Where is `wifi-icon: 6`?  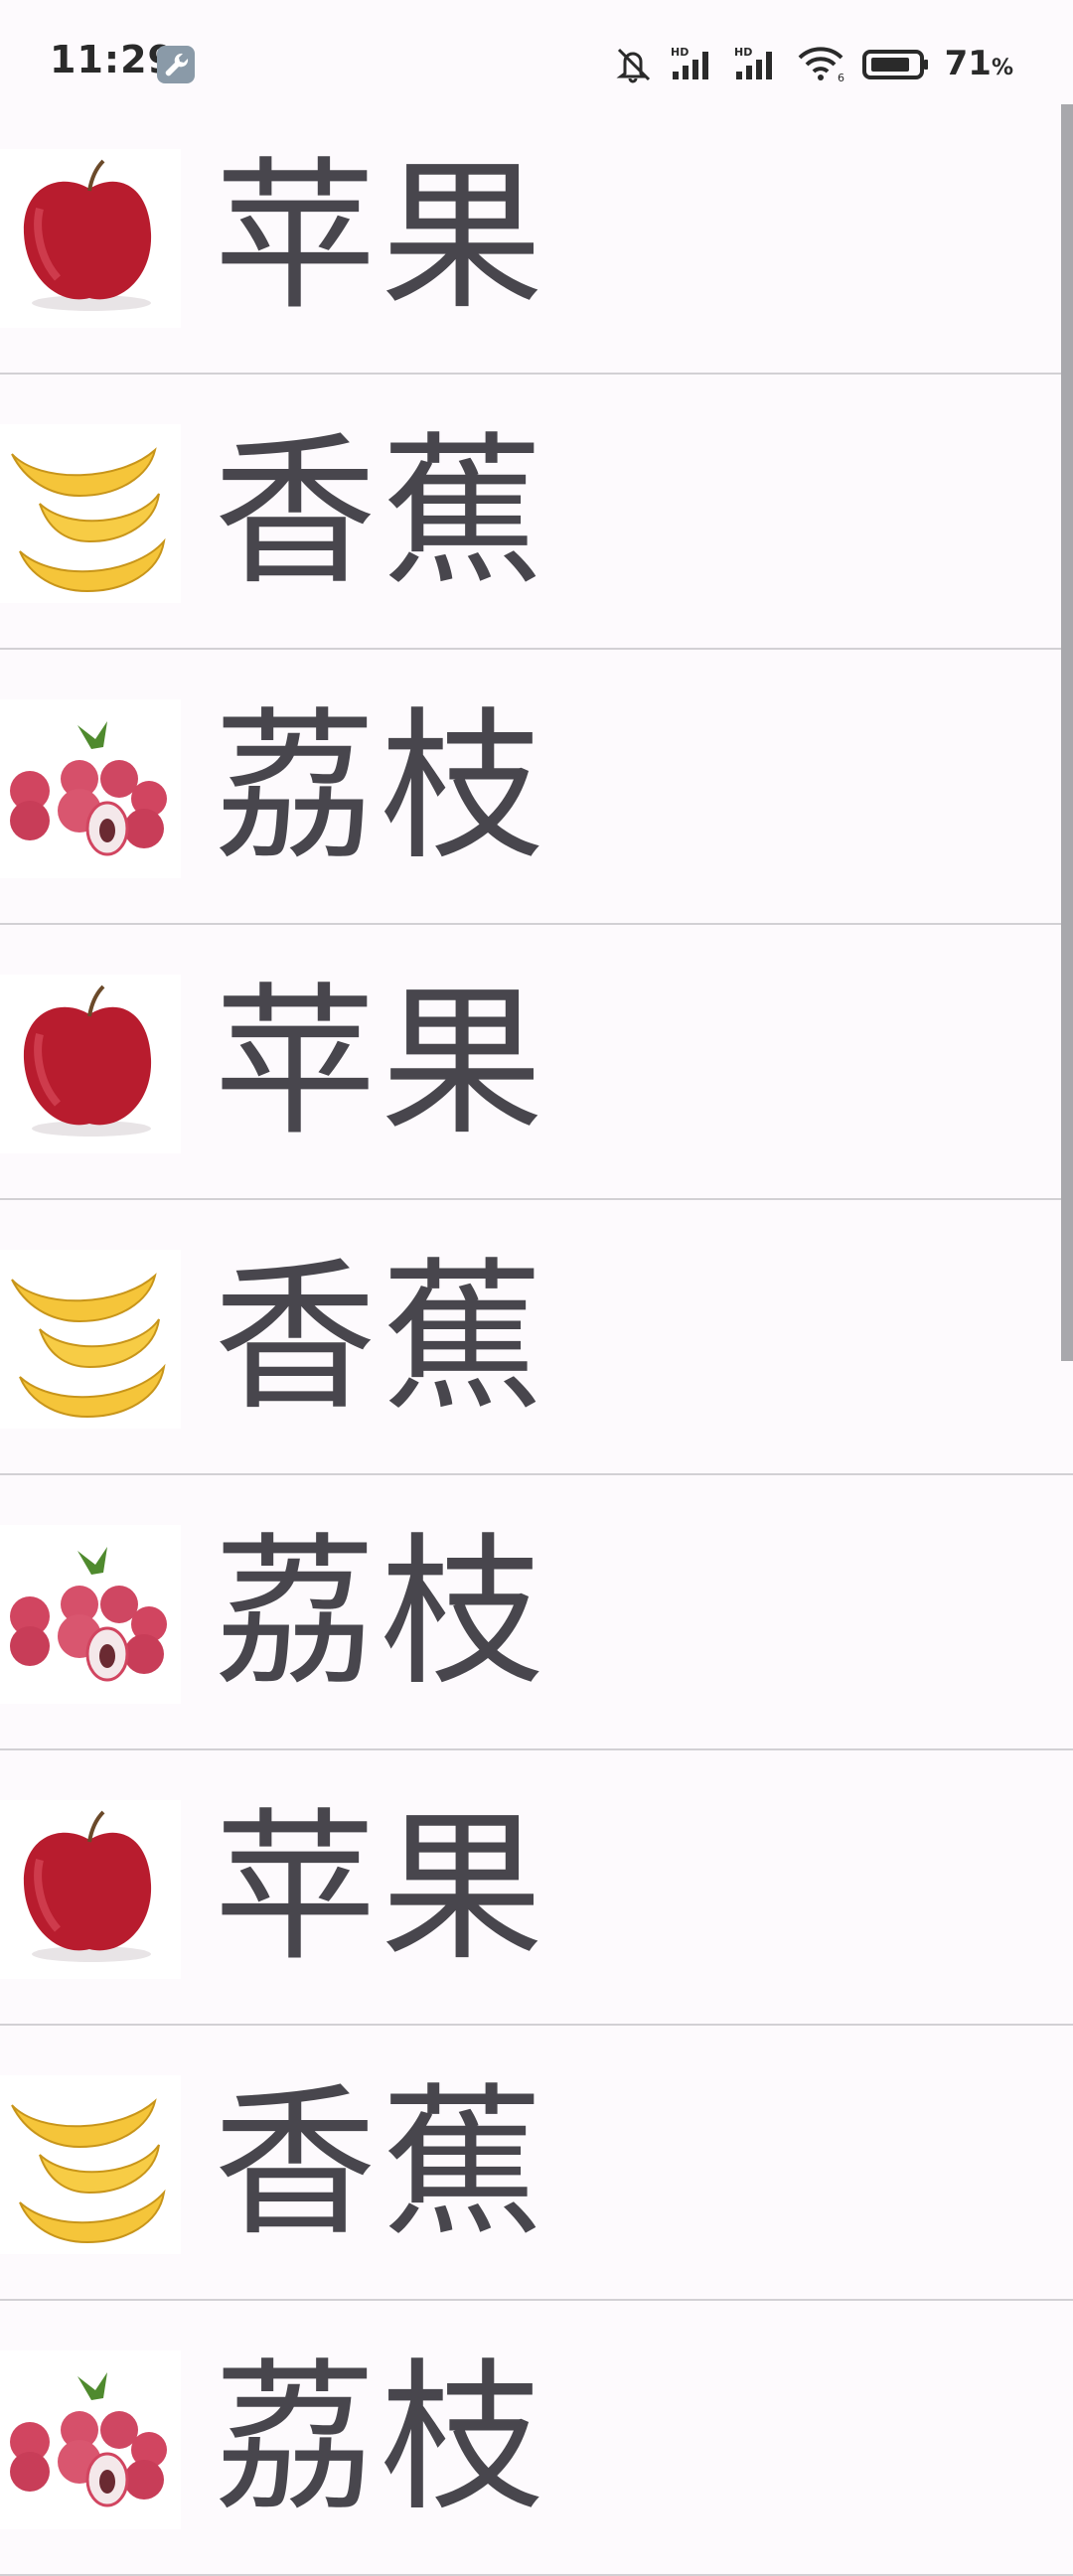 wifi-icon: 6 is located at coordinates (821, 65).